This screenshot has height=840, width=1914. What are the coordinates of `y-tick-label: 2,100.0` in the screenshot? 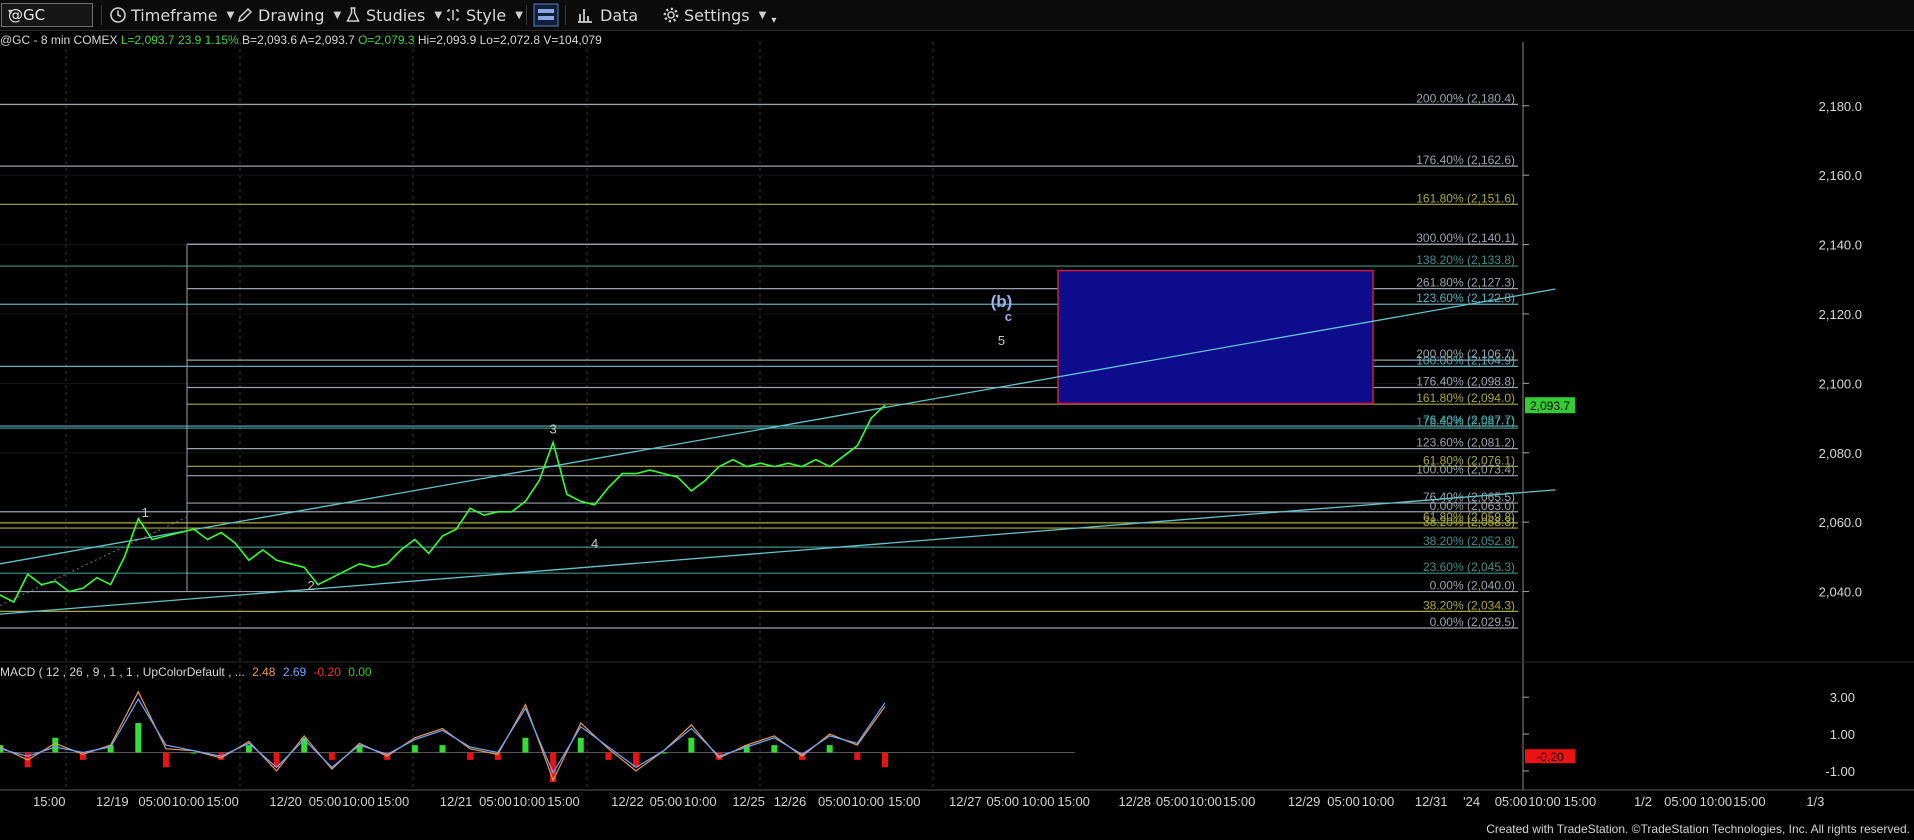 It's located at (1840, 383).